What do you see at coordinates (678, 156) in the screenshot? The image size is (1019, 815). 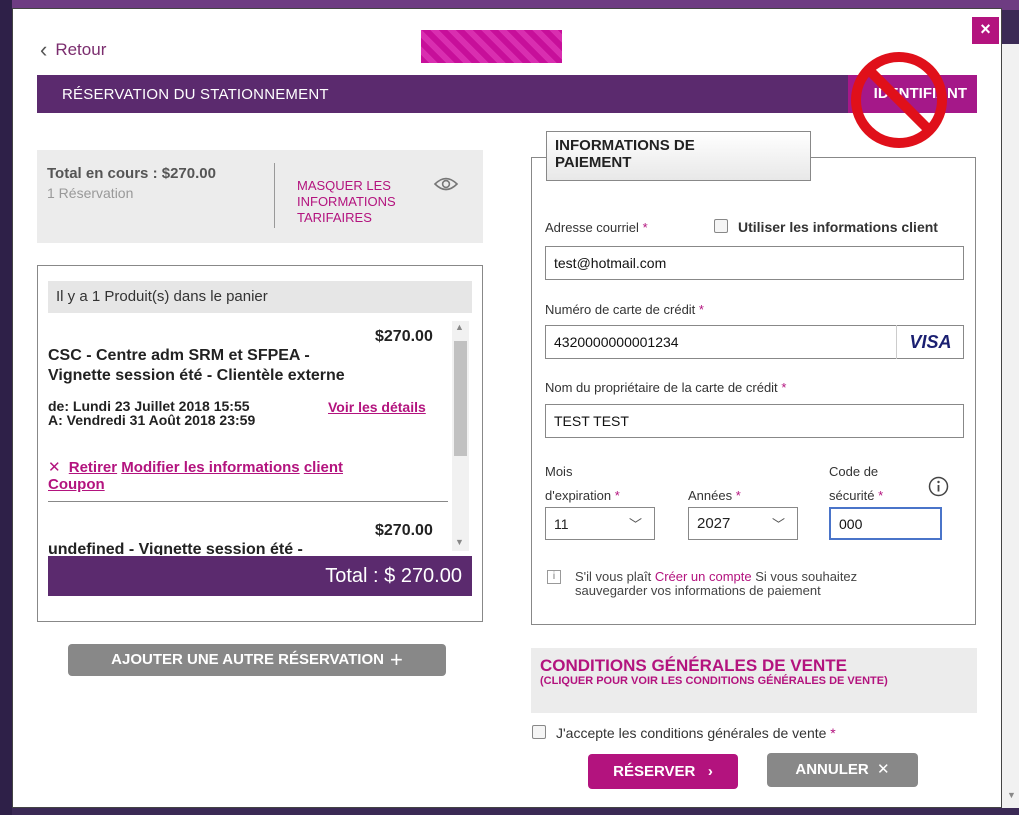 I see `payment-tab: INFORMATIONS DE PAIEMENT` at bounding box center [678, 156].